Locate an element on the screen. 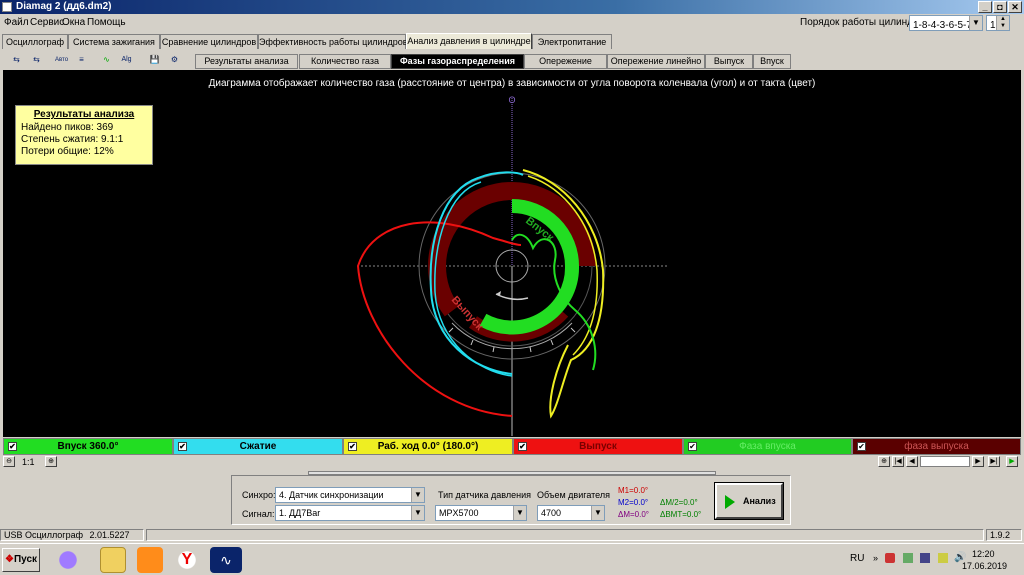  menu-service: Сервис is located at coordinates (47, 22).